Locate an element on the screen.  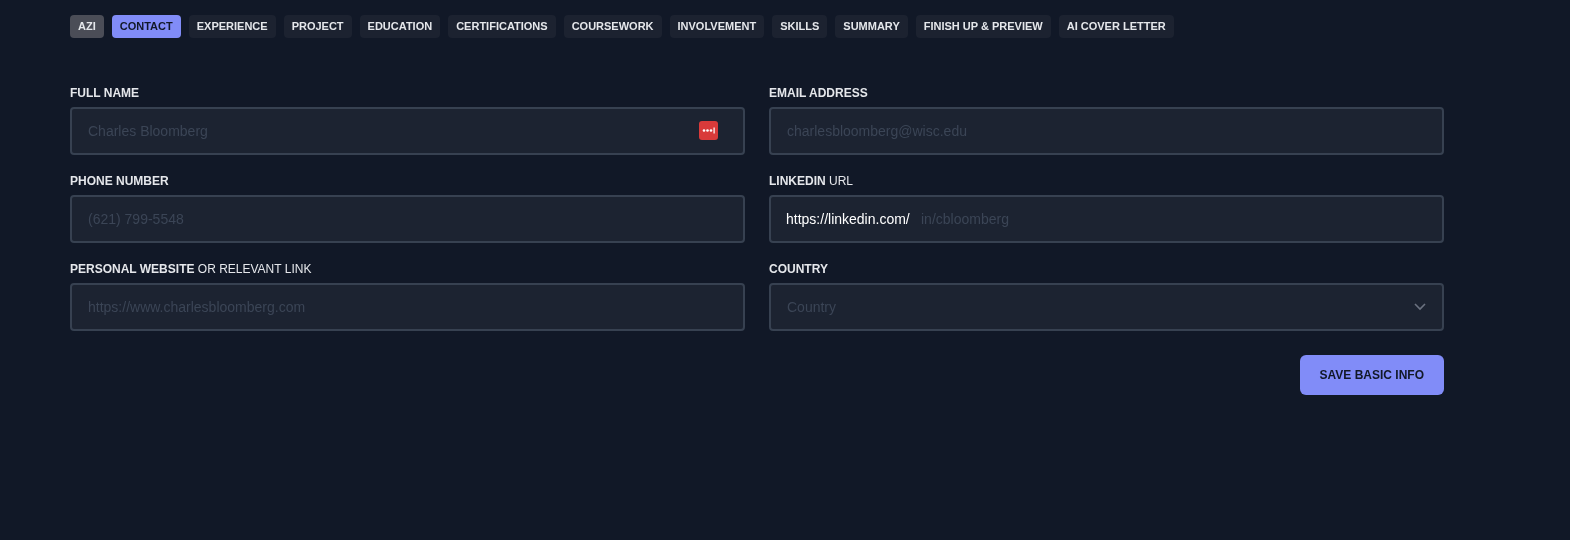
field-label: FULL NAME is located at coordinates (105, 93).